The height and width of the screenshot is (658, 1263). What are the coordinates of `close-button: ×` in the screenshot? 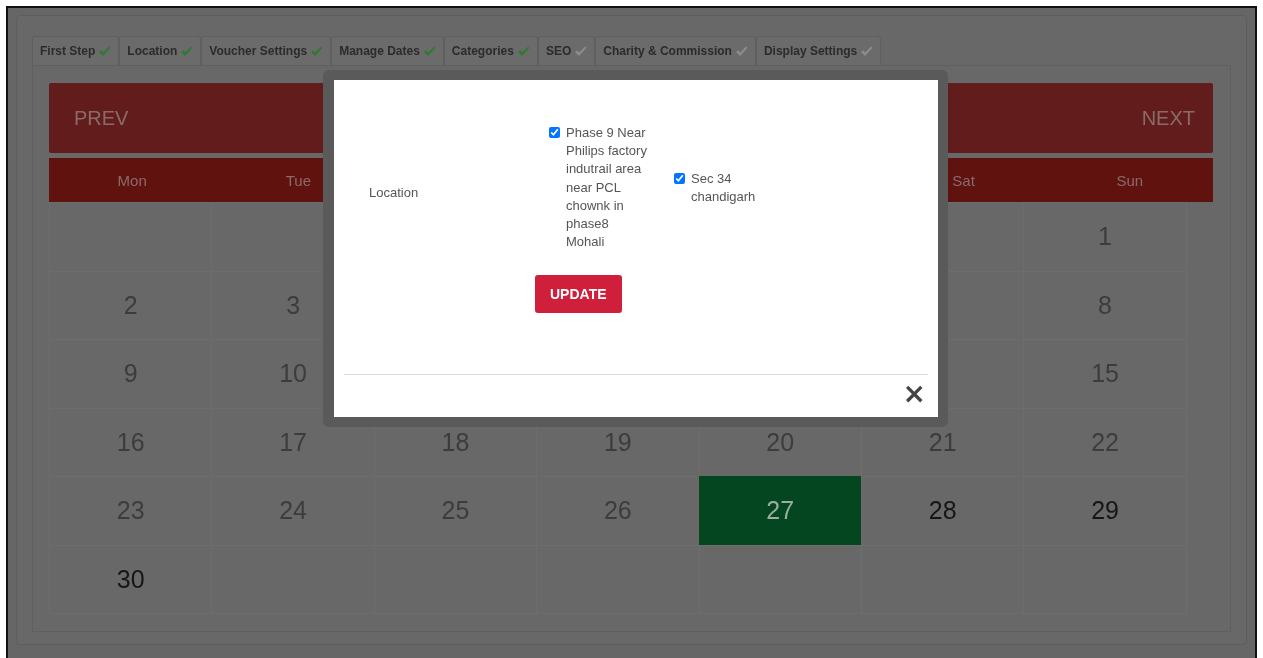 It's located at (914, 394).